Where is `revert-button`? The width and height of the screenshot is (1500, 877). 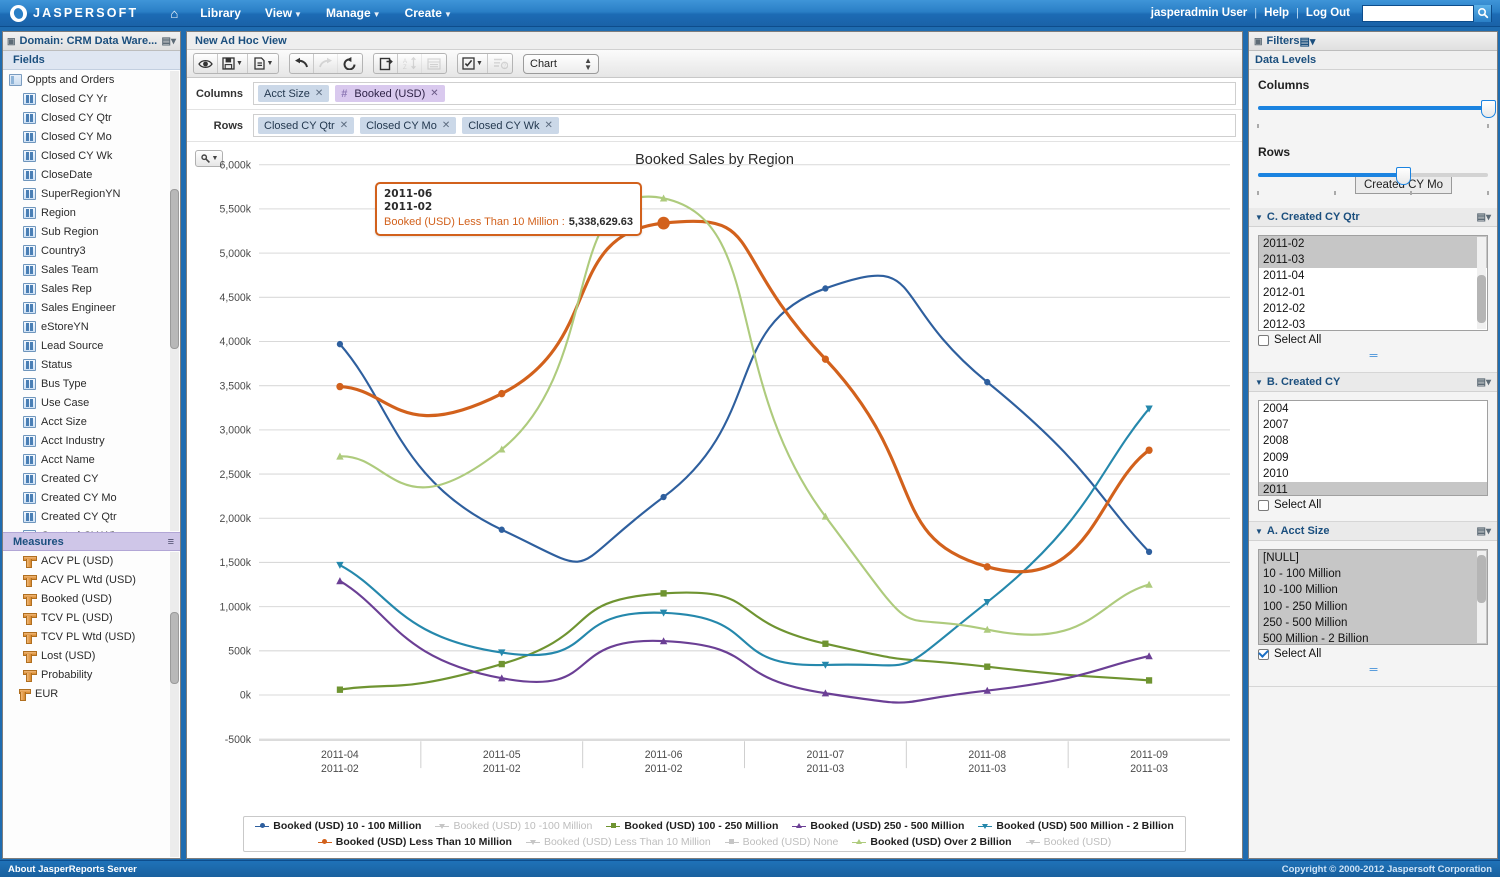
revert-button is located at coordinates (350, 63).